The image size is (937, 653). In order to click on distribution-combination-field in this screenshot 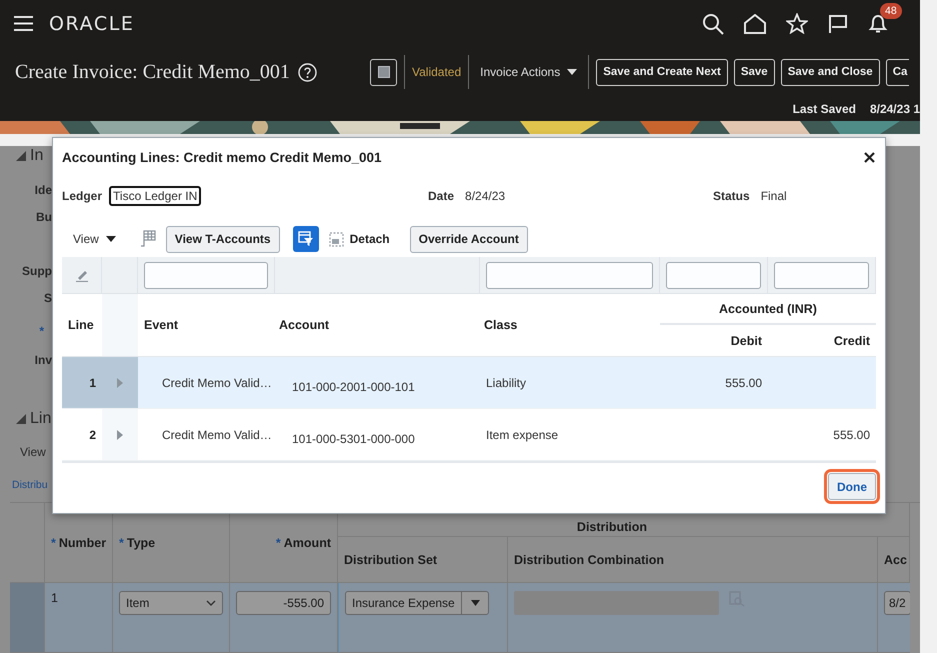, I will do `click(616, 603)`.